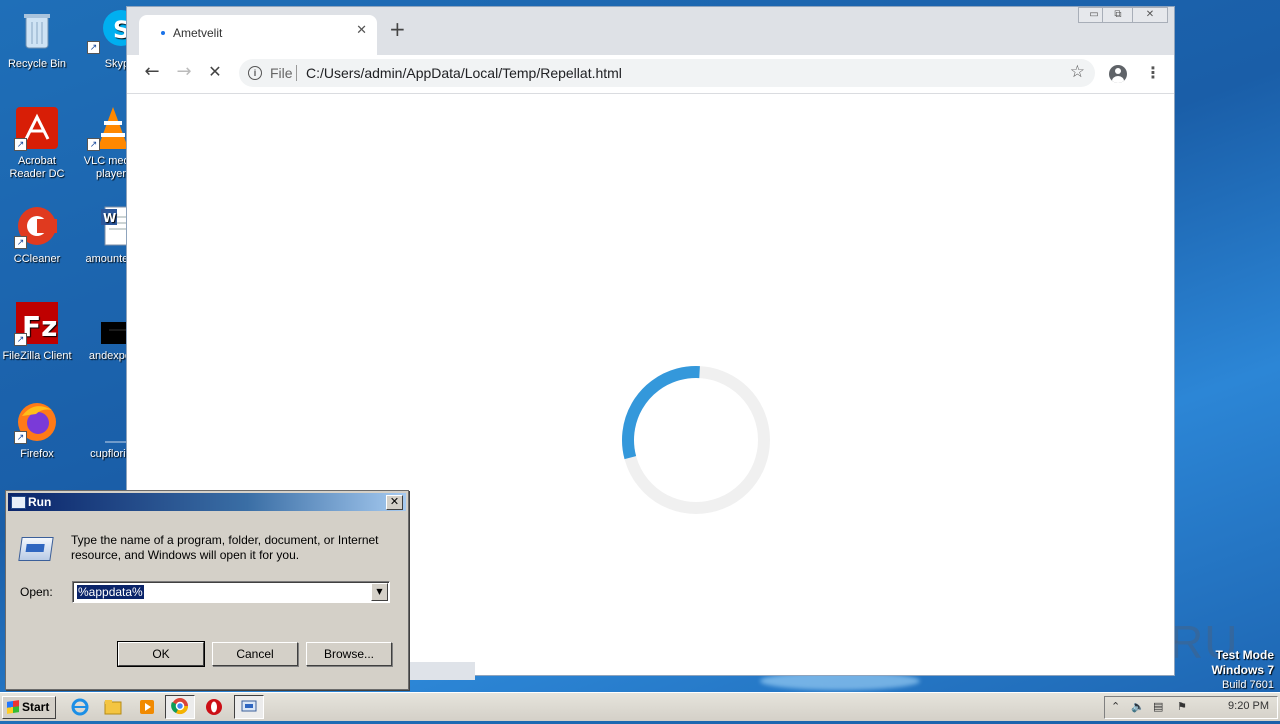 This screenshot has width=1280, height=724. What do you see at coordinates (258, 35) in the screenshot?
I see `browser-tab: Ametvelit ✕` at bounding box center [258, 35].